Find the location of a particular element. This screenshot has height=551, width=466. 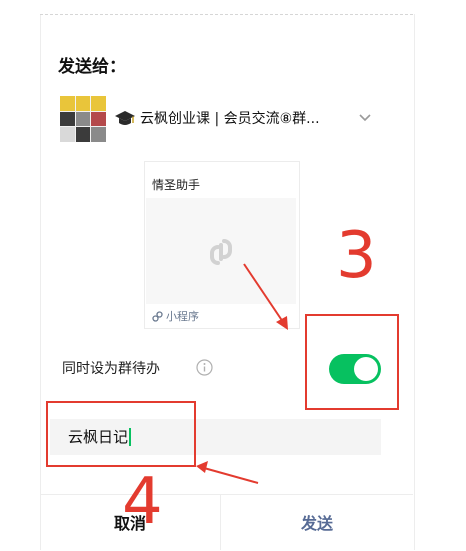

link-icon is located at coordinates (221, 252).